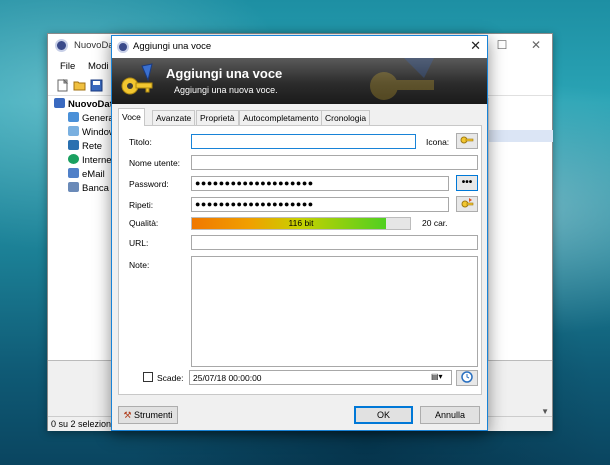 This screenshot has width=610, height=465. Describe the element at coordinates (174, 117) in the screenshot. I see `tab-avanzate: Avanzate` at that location.